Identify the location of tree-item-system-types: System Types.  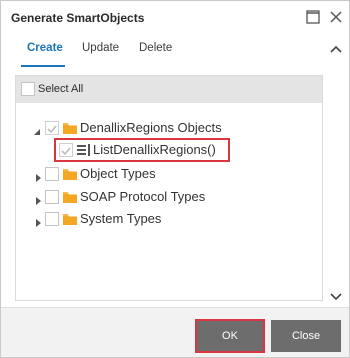
(161, 219).